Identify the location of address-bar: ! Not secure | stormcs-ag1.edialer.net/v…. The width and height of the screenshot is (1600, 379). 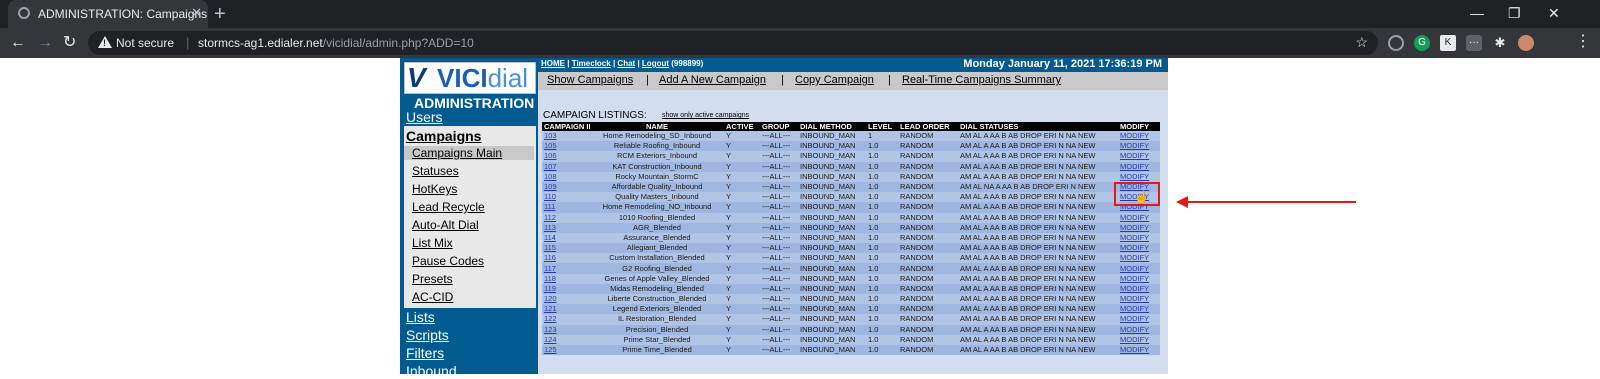
(733, 43).